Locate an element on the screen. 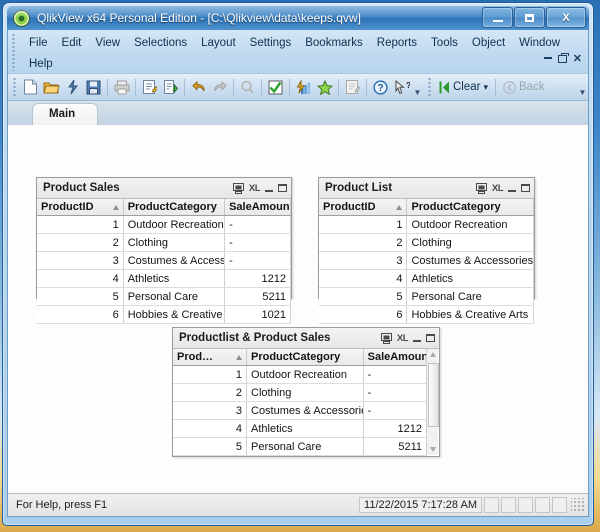 This screenshot has width=600, height=532. sheet-tab-main: Main is located at coordinates (65, 114).